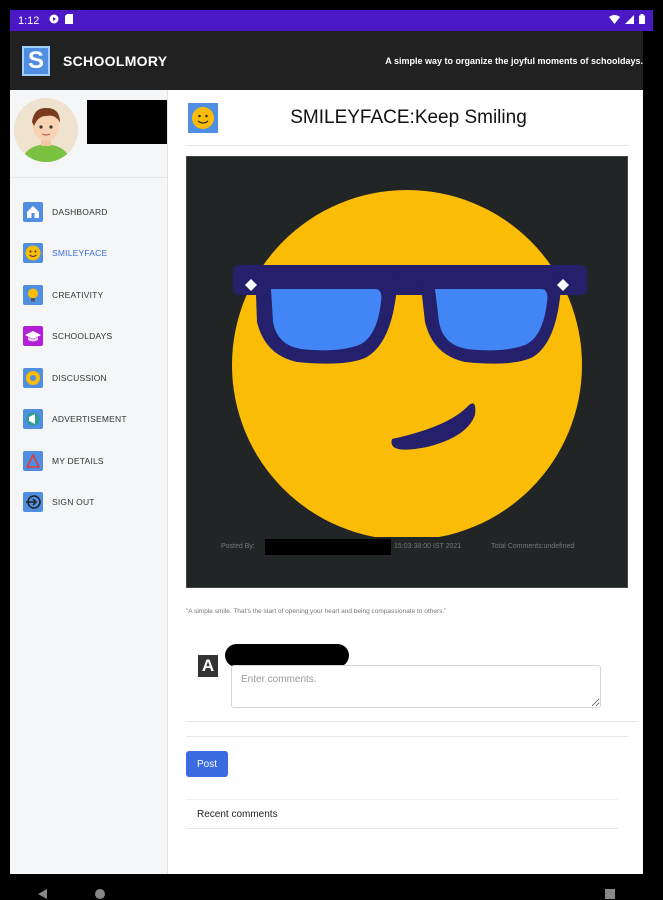 The width and height of the screenshot is (663, 900). I want to click on details-icon, so click(33, 460).